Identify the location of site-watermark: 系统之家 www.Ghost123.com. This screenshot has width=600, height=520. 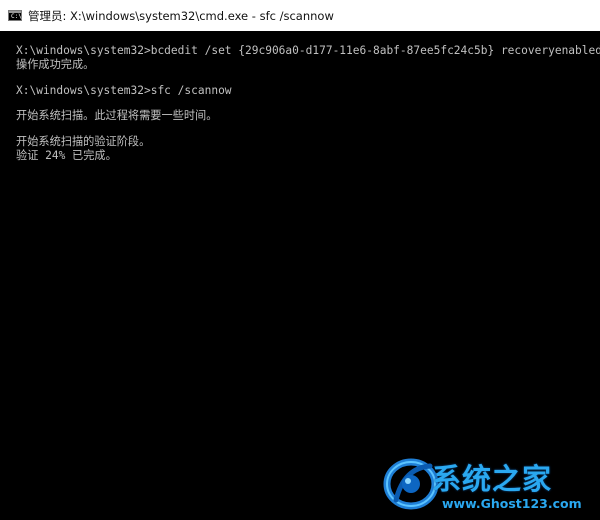
(489, 484).